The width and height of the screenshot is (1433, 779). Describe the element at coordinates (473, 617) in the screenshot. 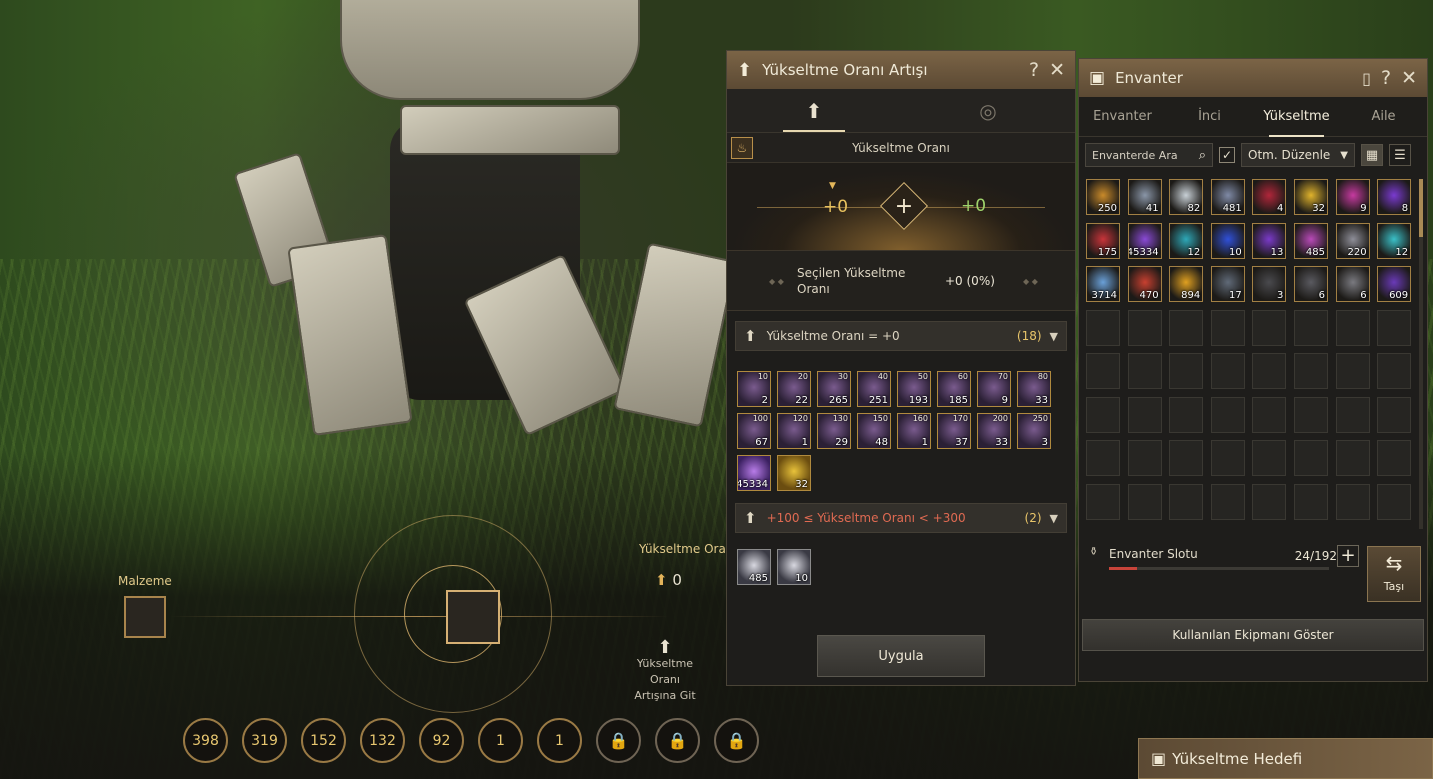

I see `upgrade-target-slot` at that location.